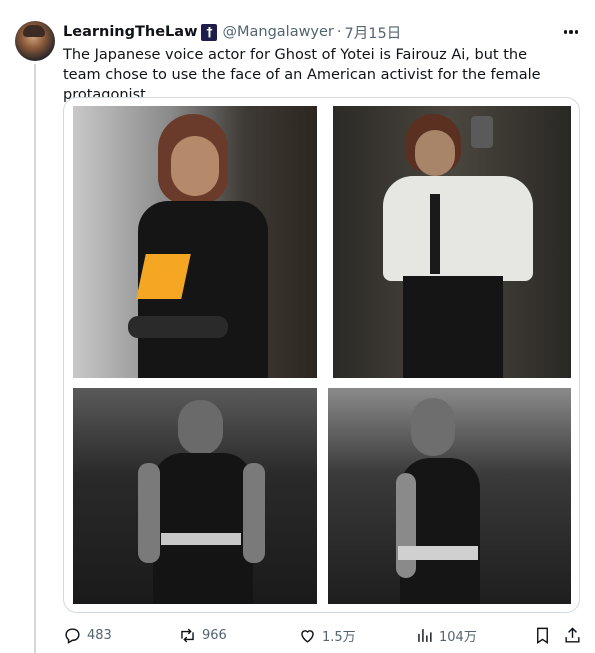 The width and height of the screenshot is (595, 653). I want to click on reply-button: 483, so click(87, 635).